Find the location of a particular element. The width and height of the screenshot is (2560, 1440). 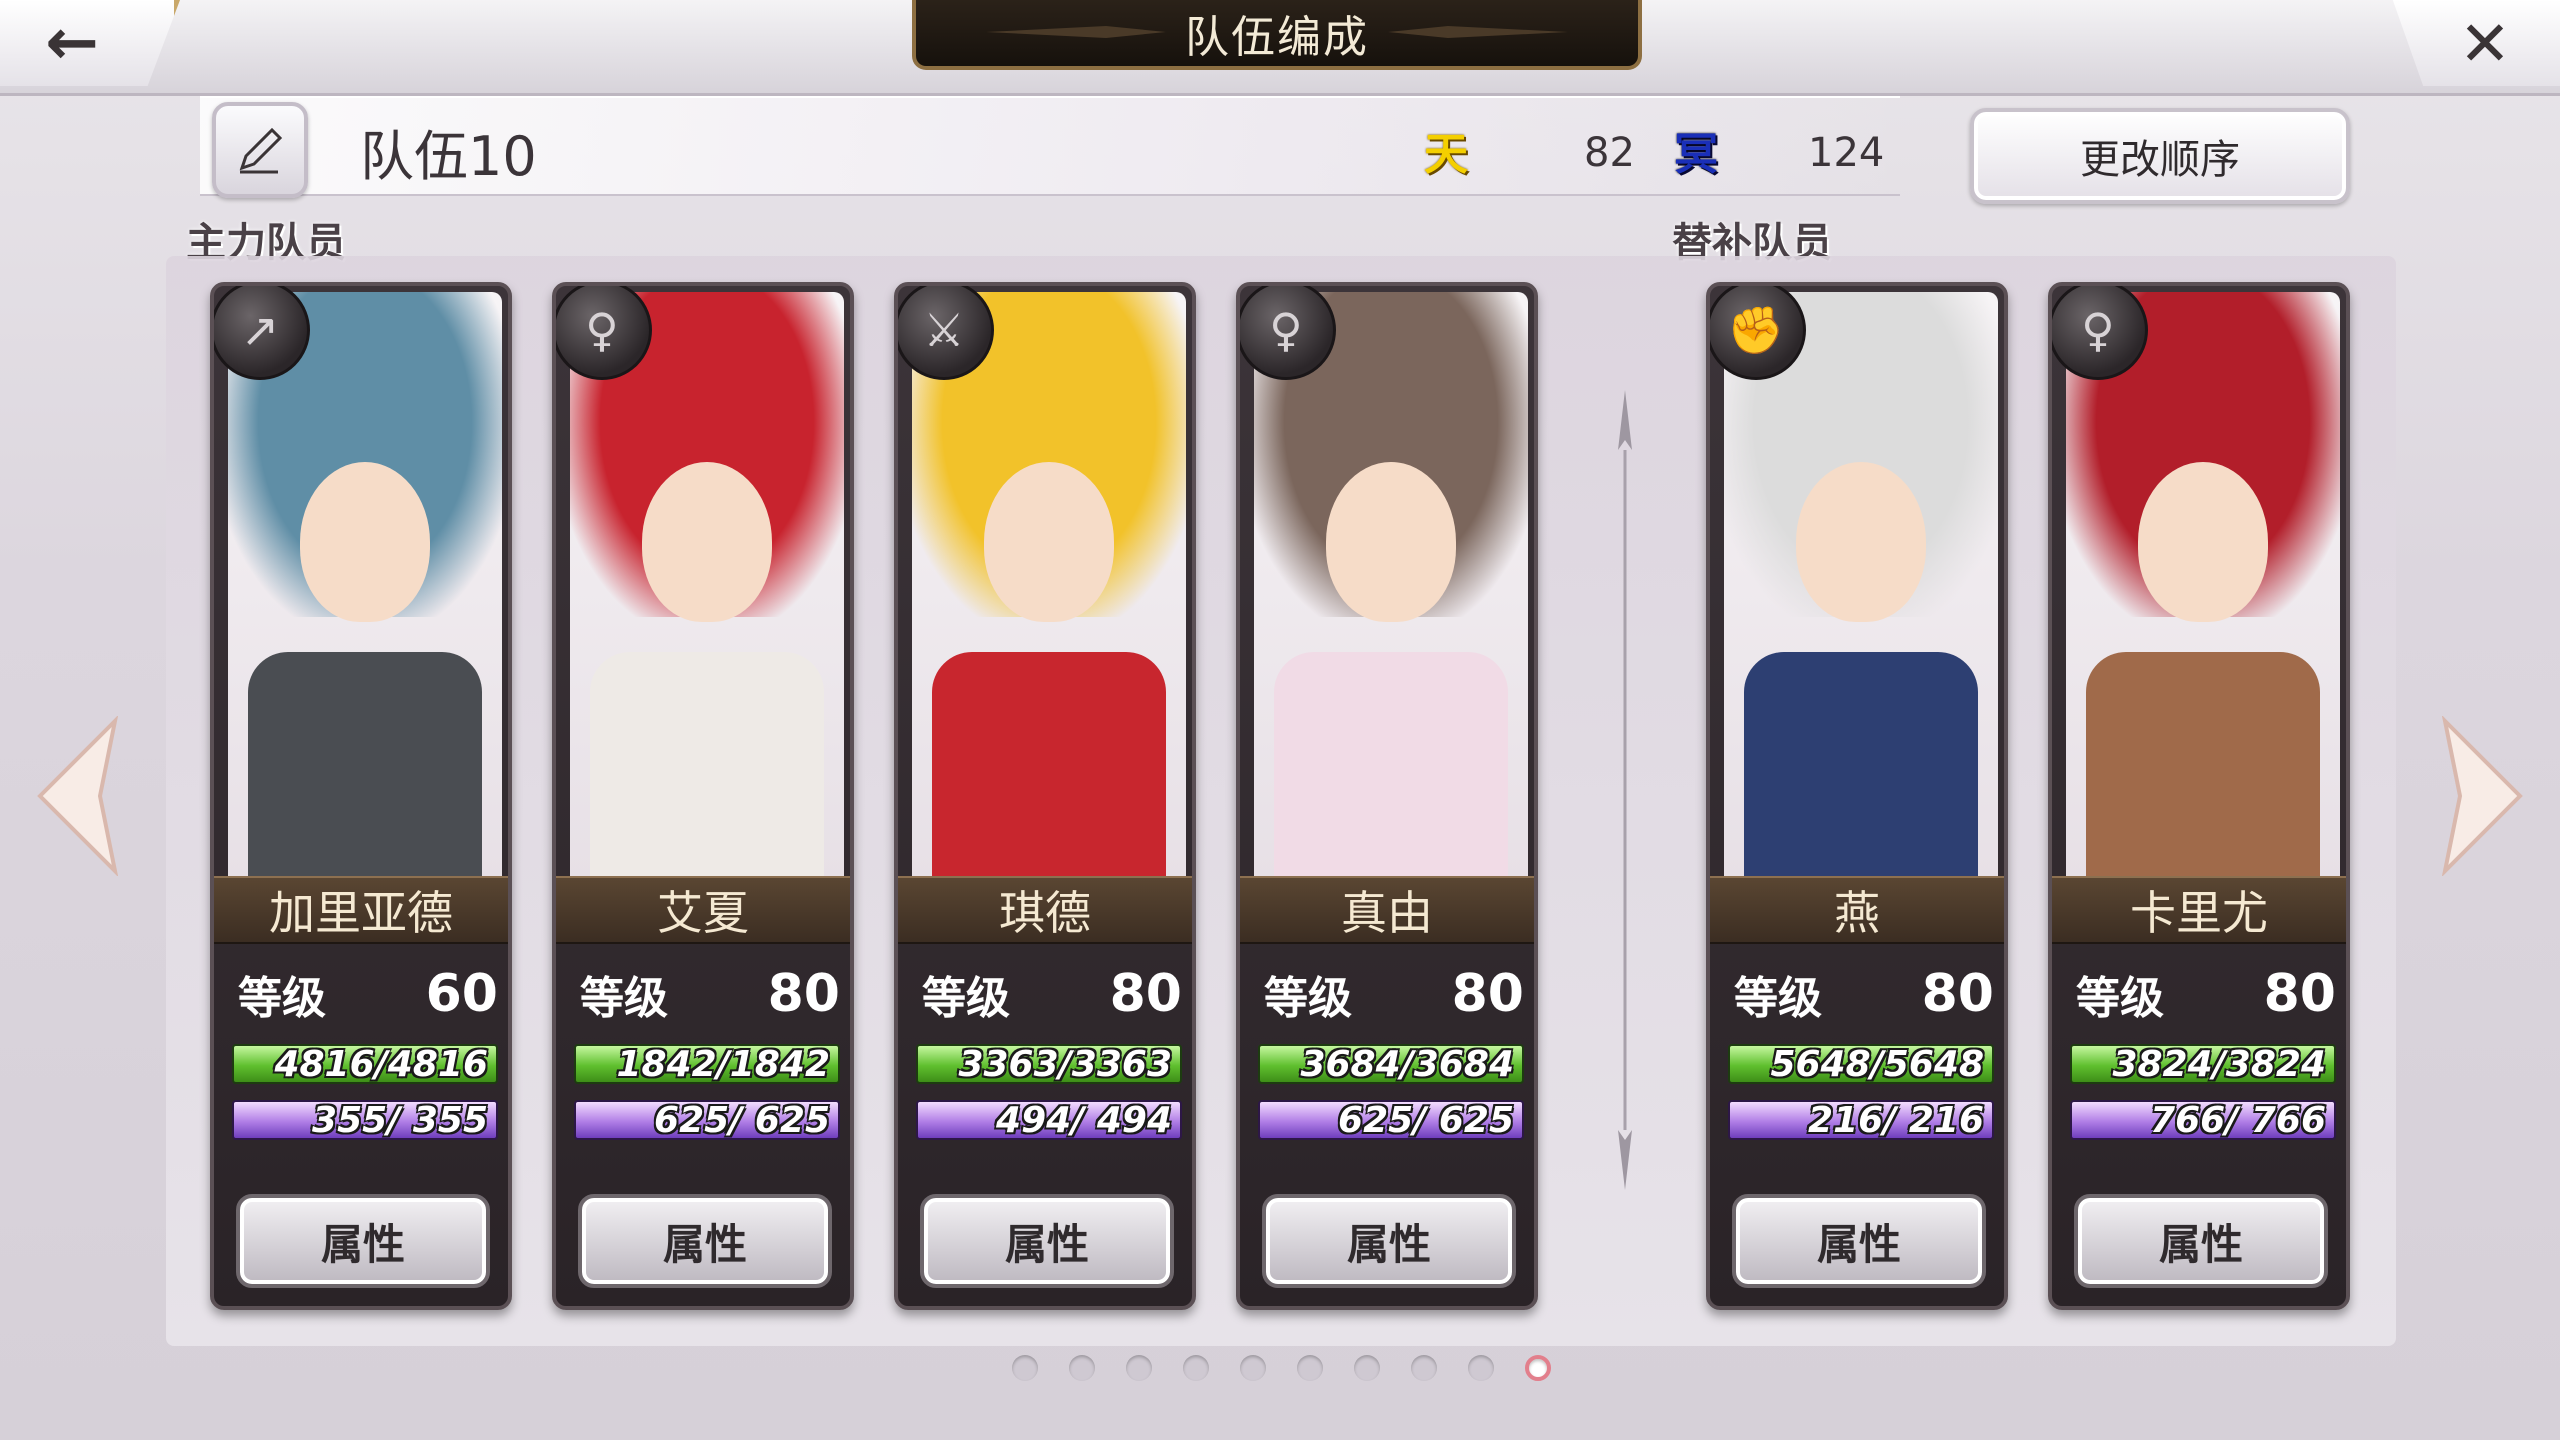

member-card: ♀ 真由等级 80 3684/3684 625/ 625 属性 is located at coordinates (1387, 796).